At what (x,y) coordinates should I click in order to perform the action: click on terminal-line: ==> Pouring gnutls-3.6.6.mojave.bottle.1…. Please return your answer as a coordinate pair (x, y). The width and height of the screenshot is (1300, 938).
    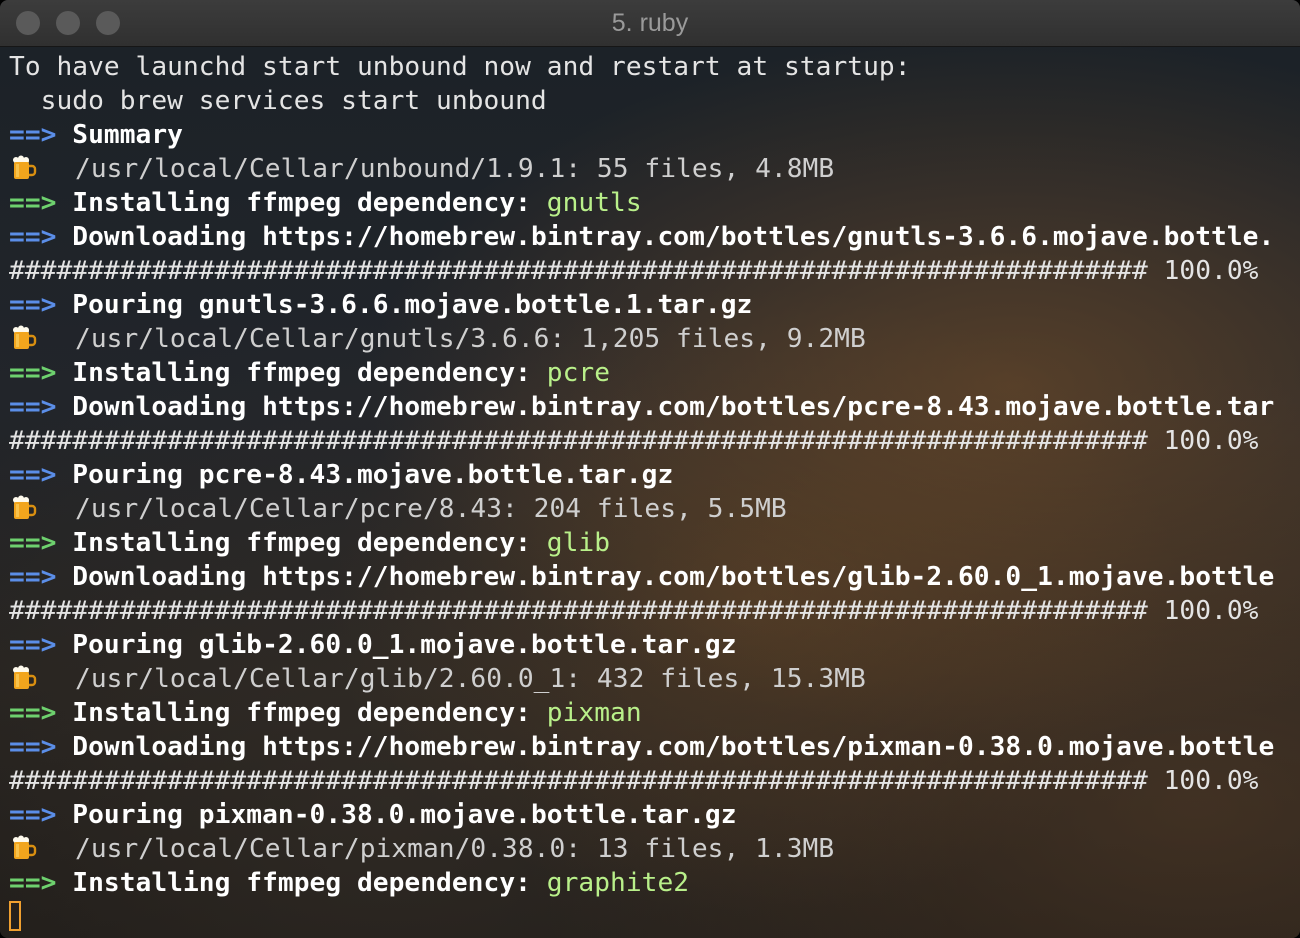
    Looking at the image, I should click on (641, 305).